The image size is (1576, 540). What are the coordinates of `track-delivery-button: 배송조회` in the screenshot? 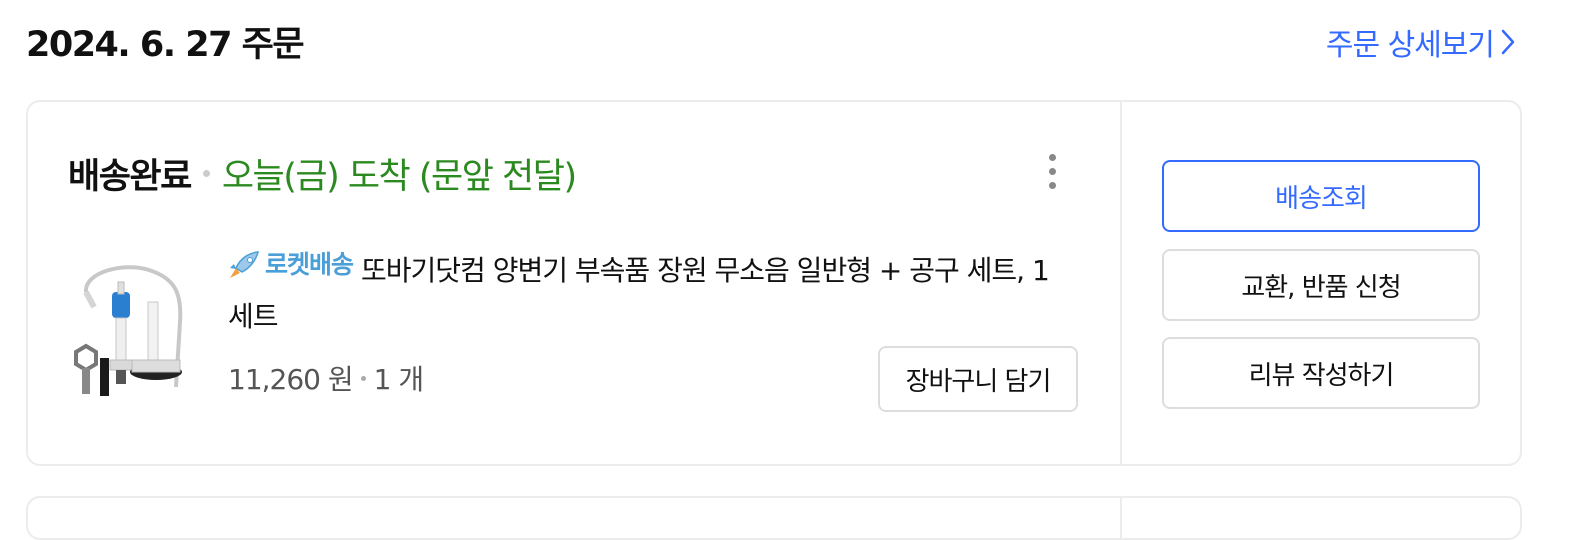 It's located at (1321, 196).